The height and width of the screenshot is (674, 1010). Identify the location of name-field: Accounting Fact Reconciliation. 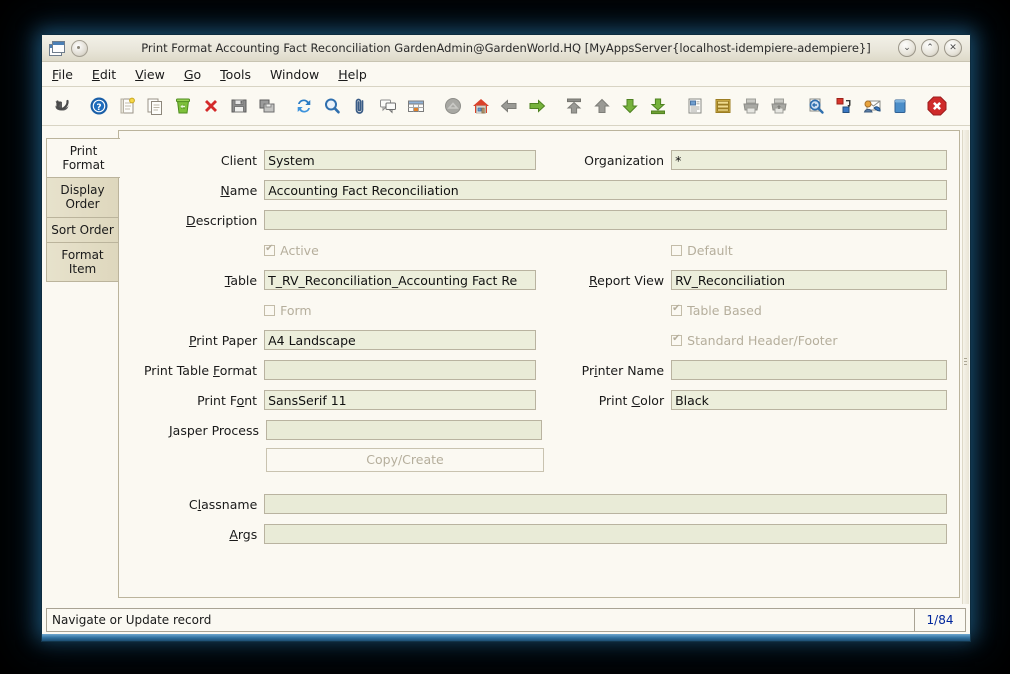
(605, 190).